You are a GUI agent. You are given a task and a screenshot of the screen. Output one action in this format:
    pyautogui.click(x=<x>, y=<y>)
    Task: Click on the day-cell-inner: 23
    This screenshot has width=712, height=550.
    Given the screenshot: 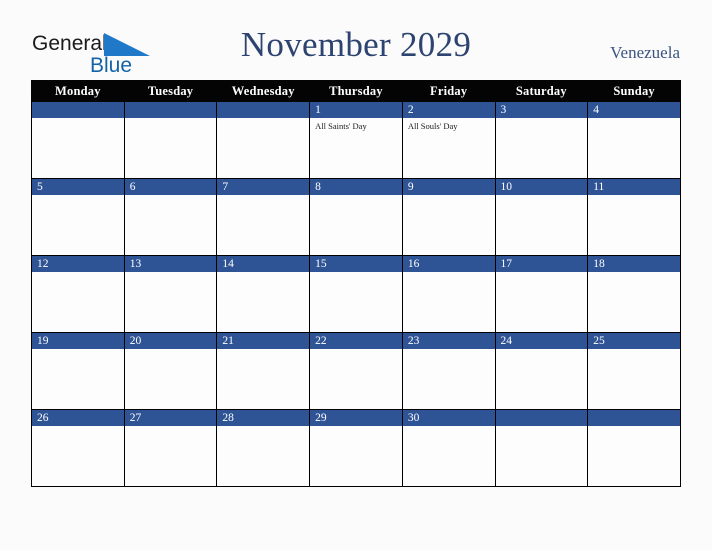 What is the action you would take?
    pyautogui.click(x=448, y=371)
    